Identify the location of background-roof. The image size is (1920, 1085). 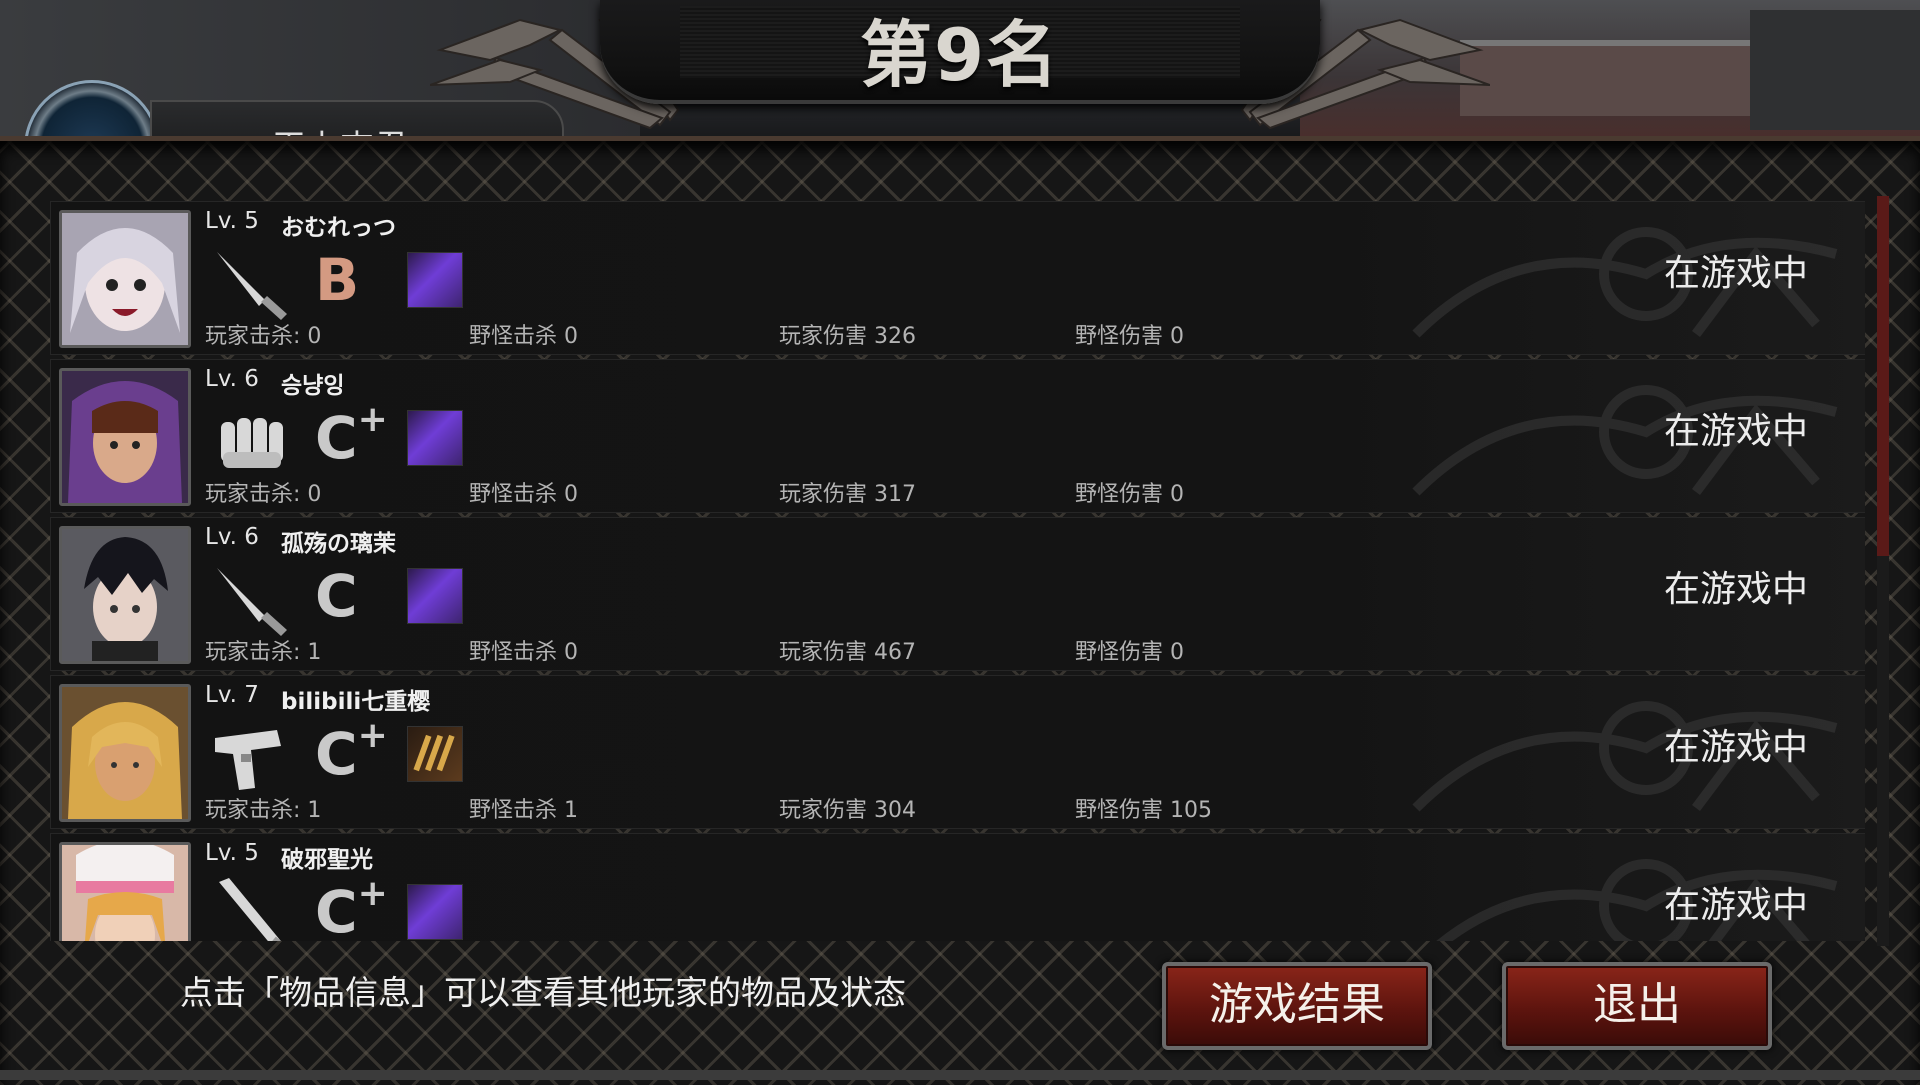
(1610, 78).